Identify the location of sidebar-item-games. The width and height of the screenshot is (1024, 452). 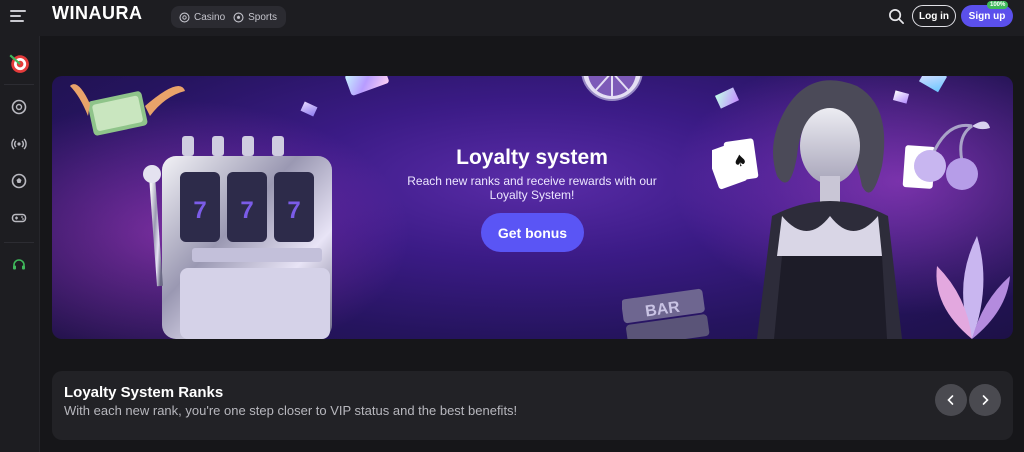
(19, 218).